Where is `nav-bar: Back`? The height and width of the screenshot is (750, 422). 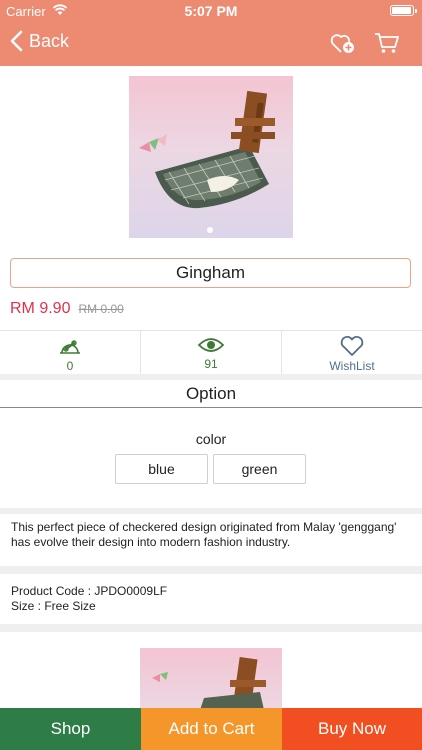 nav-bar: Back is located at coordinates (211, 44).